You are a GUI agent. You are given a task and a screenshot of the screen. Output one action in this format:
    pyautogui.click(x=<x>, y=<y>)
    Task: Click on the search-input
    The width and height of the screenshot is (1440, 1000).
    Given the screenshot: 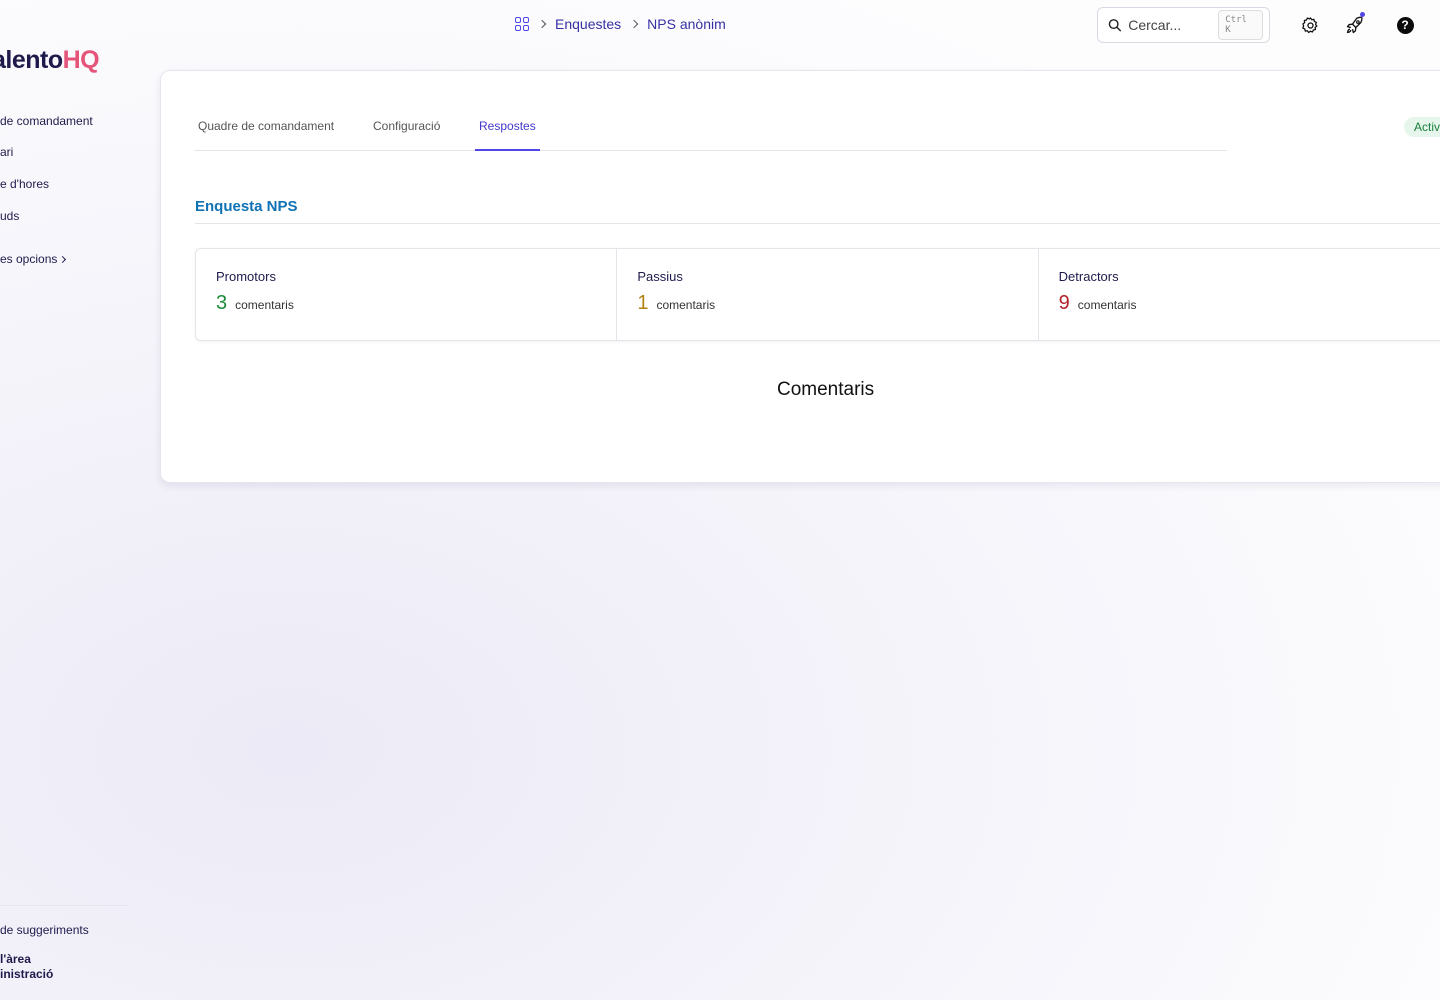 What is the action you would take?
    pyautogui.click(x=1173, y=25)
    